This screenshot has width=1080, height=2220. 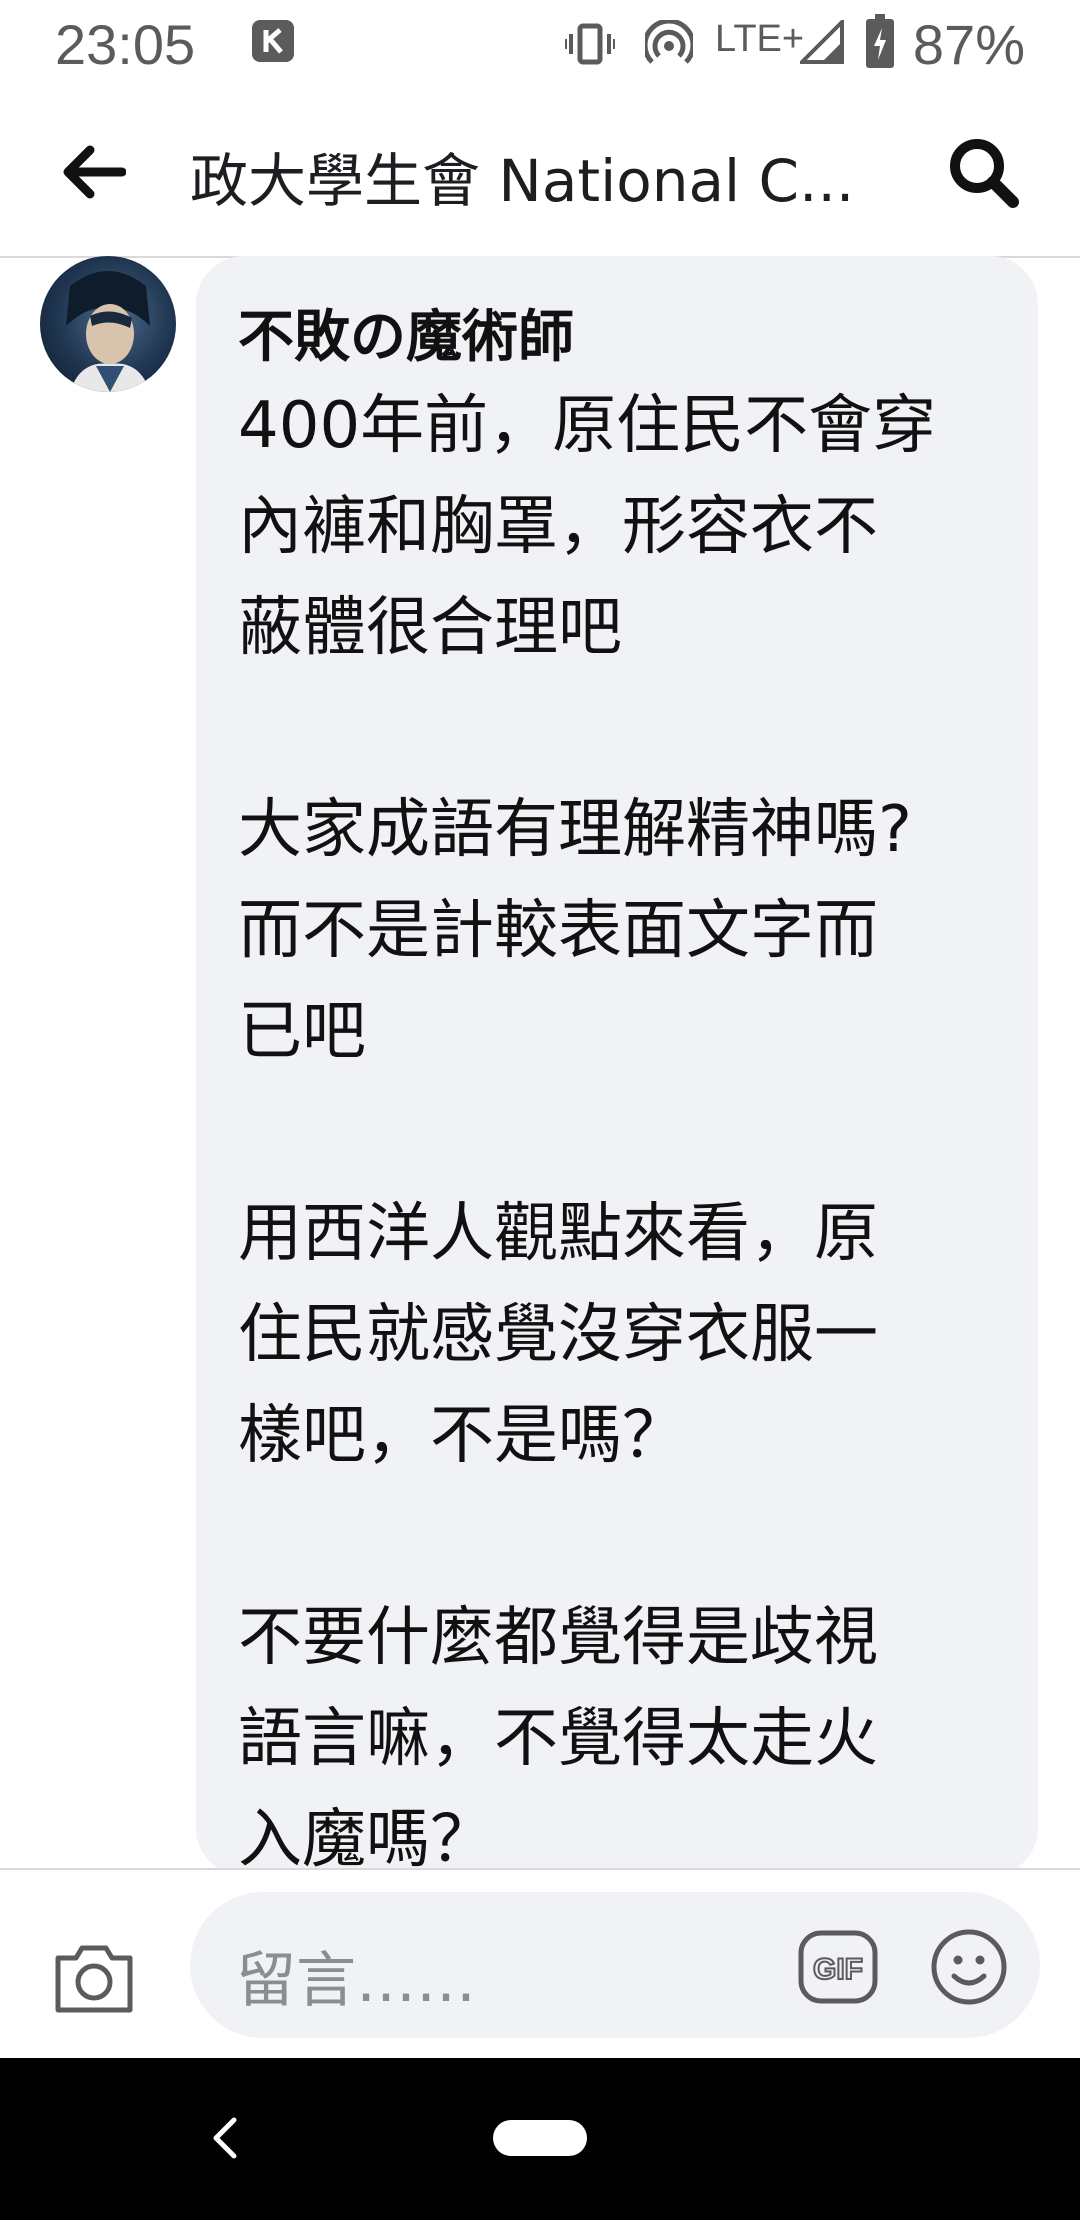 What do you see at coordinates (760, 39) in the screenshot?
I see `network-type: LTE+` at bounding box center [760, 39].